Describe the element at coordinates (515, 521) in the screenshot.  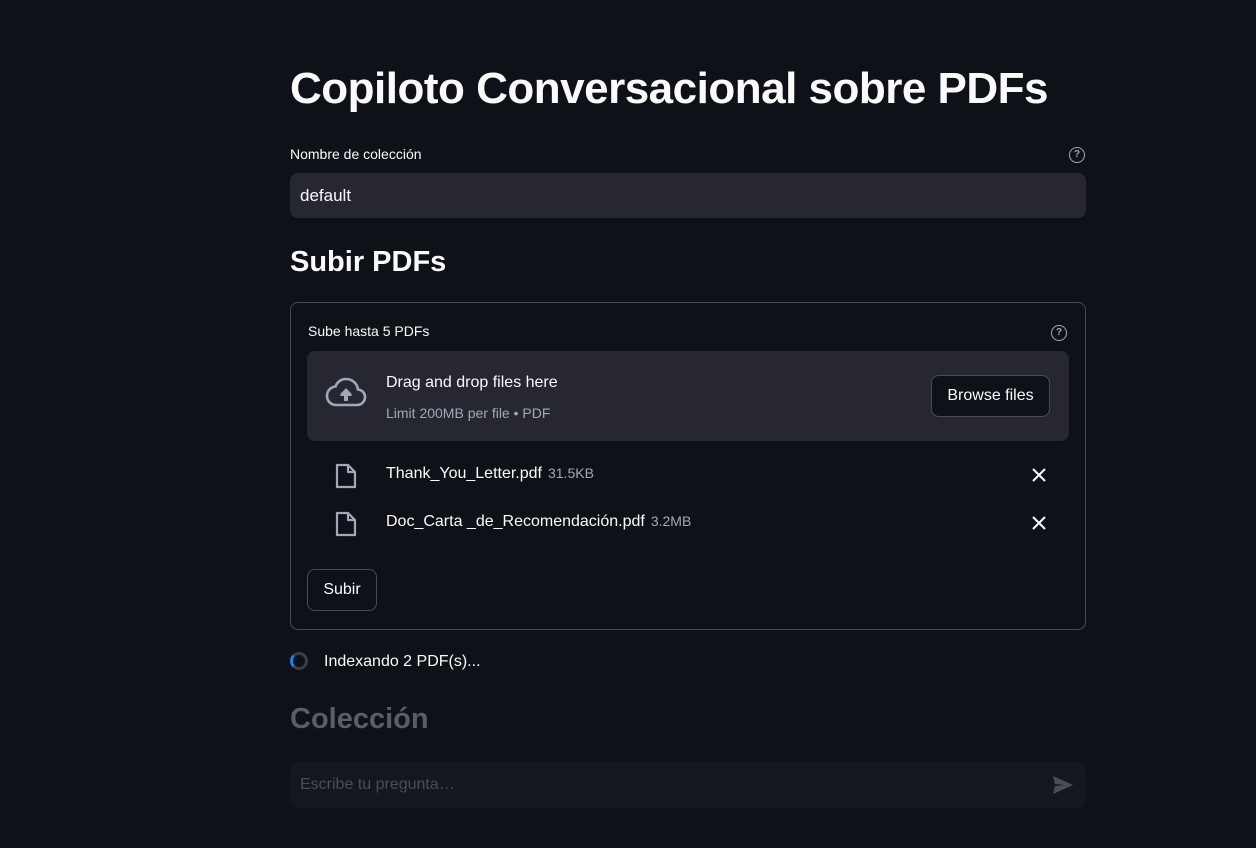
I see `file-name: Doc_Carta _de_Recomendación.pdf` at that location.